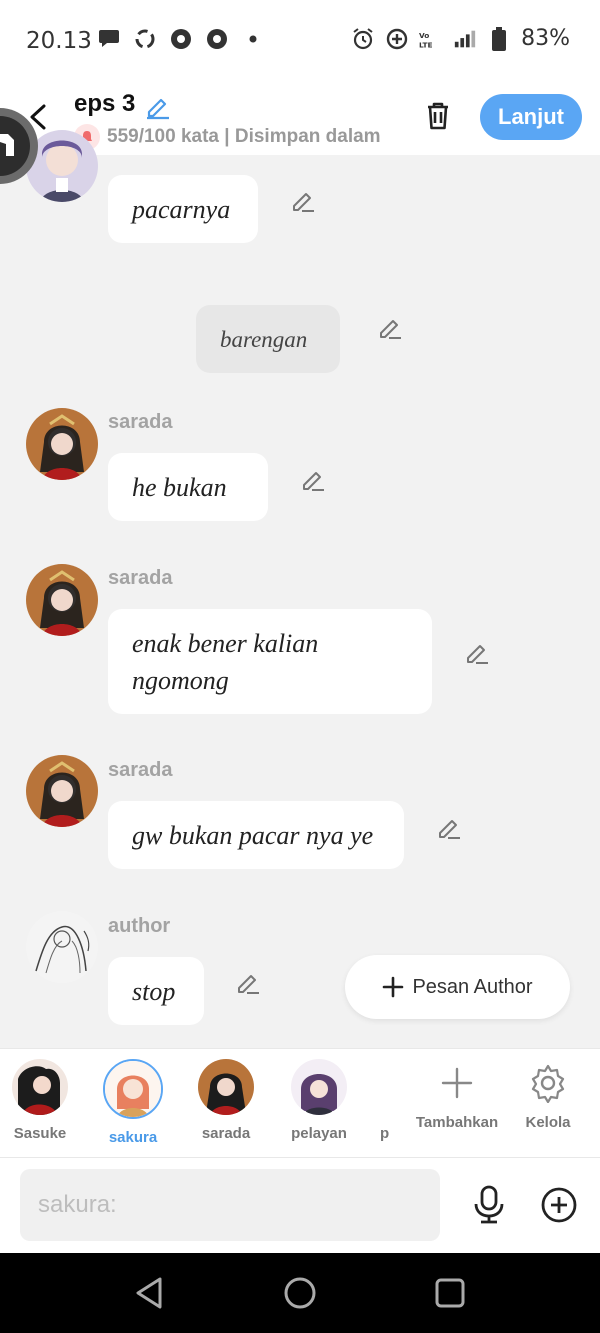  I want to click on nav-back-button, so click(150, 1293).